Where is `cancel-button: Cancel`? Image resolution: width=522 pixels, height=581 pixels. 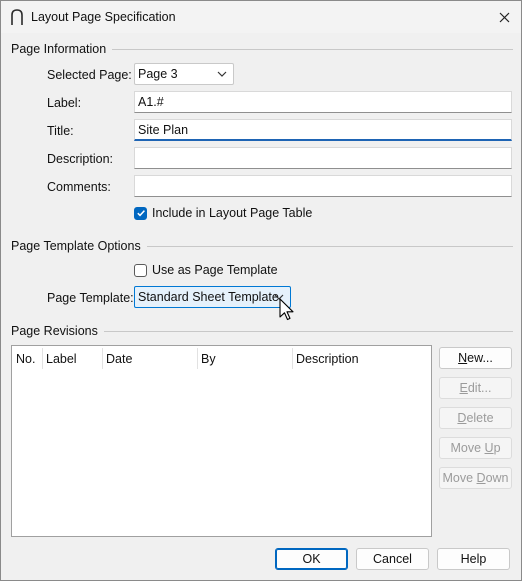 cancel-button: Cancel is located at coordinates (392, 559).